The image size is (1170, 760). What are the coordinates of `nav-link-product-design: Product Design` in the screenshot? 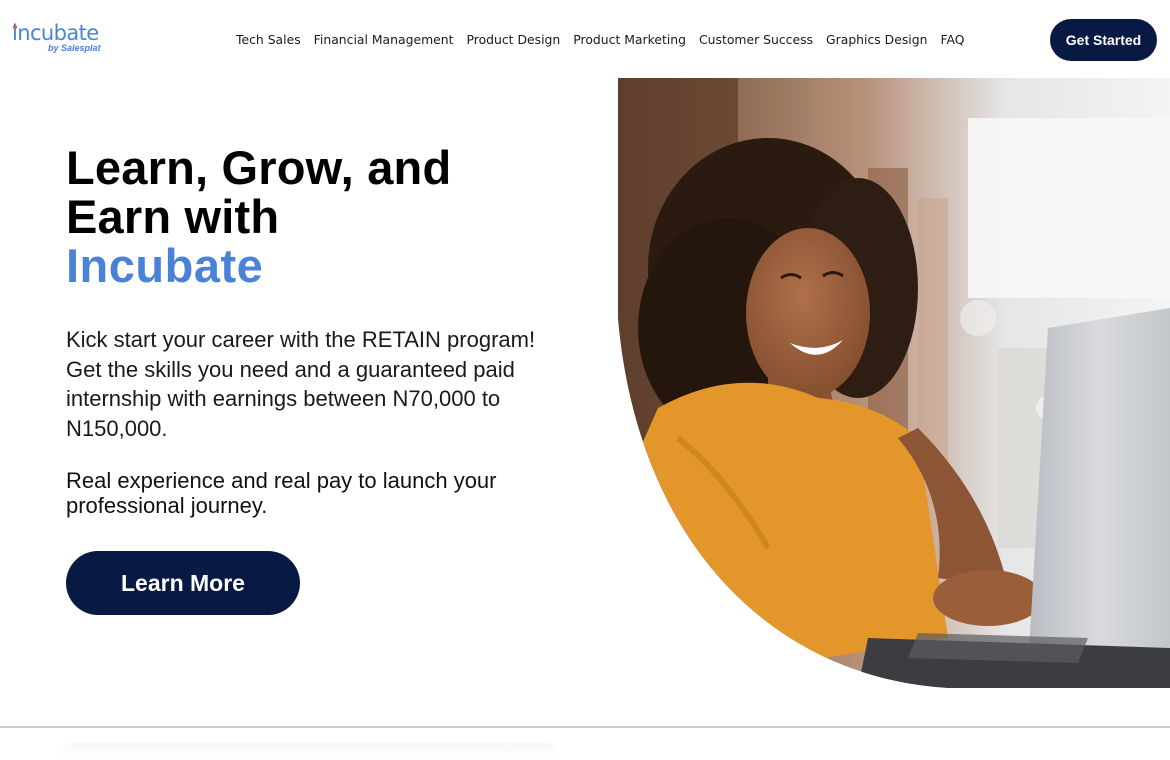 It's located at (514, 40).